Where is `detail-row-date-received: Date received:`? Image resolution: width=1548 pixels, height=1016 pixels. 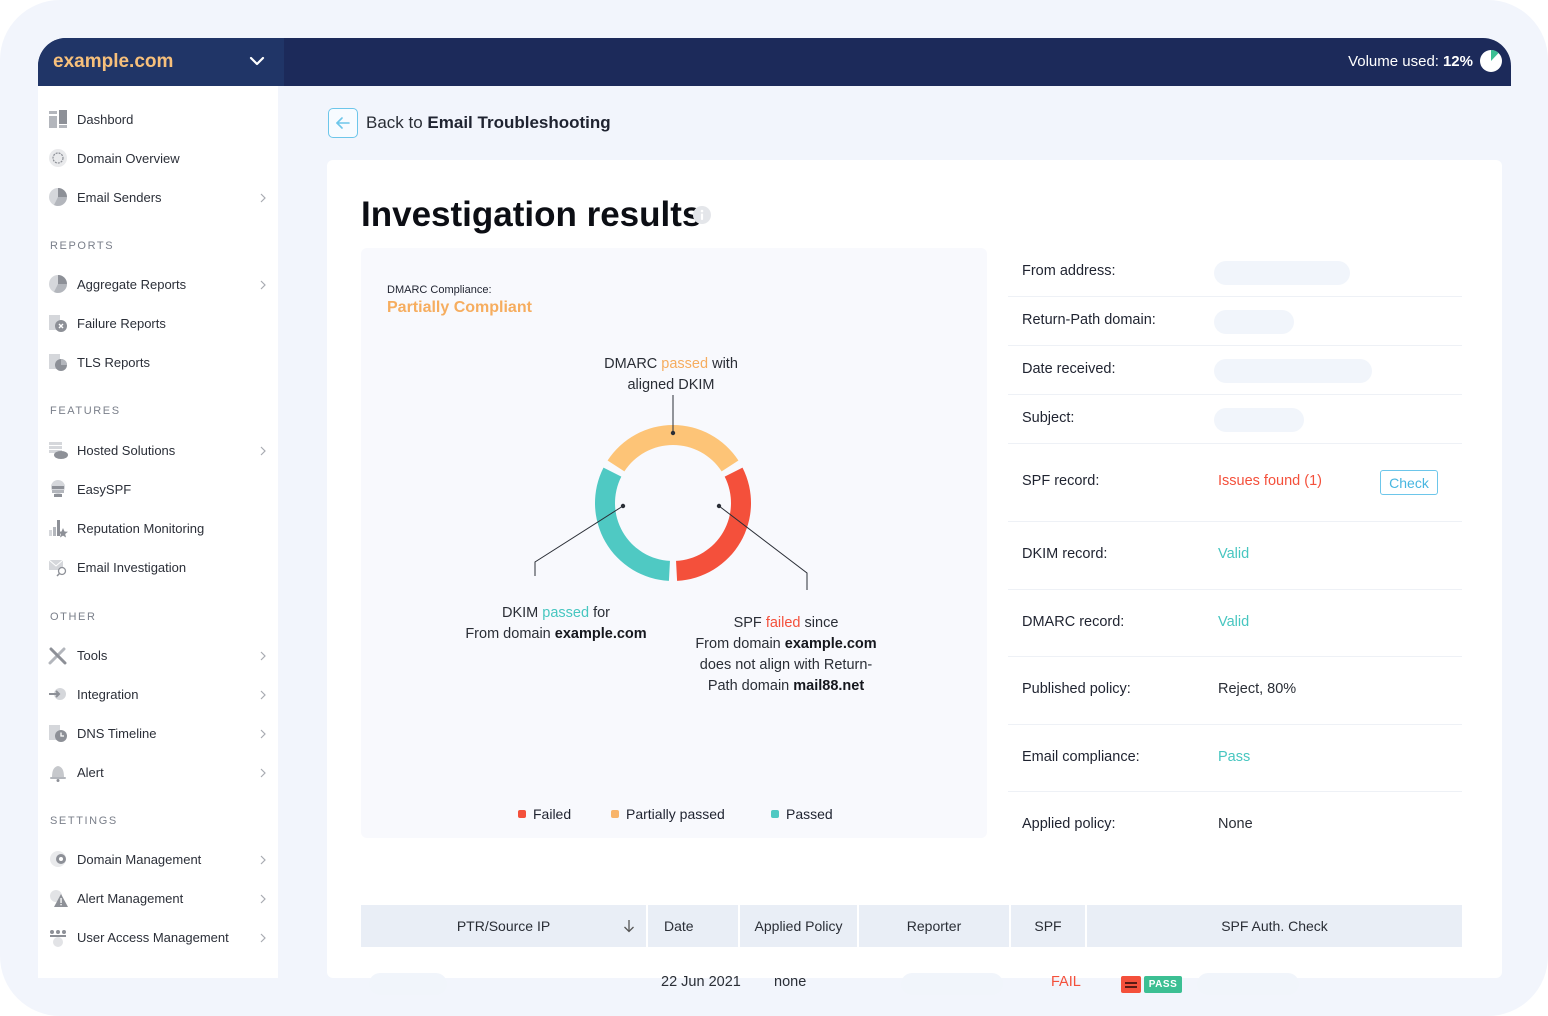
detail-row-date-received: Date received: is located at coordinates (1235, 370).